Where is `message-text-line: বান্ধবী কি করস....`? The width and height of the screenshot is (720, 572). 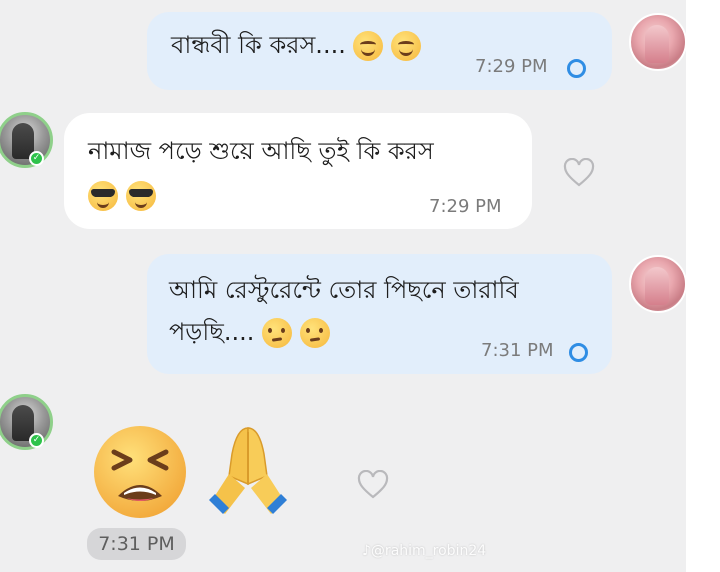 message-text-line: বান্ধবী কি করস.... is located at coordinates (258, 45).